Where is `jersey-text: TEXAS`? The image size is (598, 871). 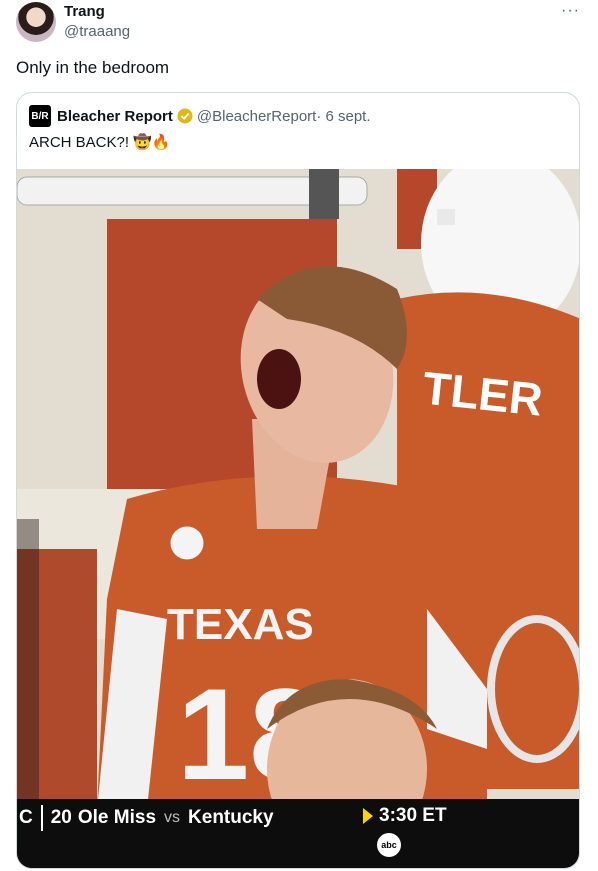
jersey-text: TEXAS is located at coordinates (240, 624).